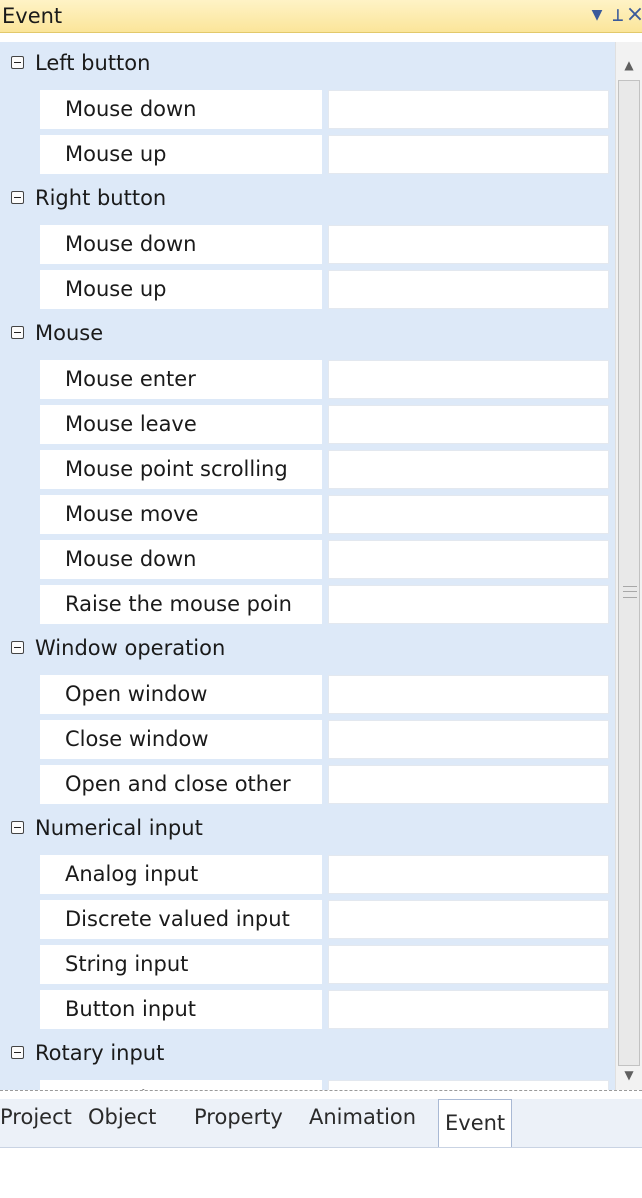 The width and height of the screenshot is (642, 1198). I want to click on group-header: Window operation, so click(307, 649).